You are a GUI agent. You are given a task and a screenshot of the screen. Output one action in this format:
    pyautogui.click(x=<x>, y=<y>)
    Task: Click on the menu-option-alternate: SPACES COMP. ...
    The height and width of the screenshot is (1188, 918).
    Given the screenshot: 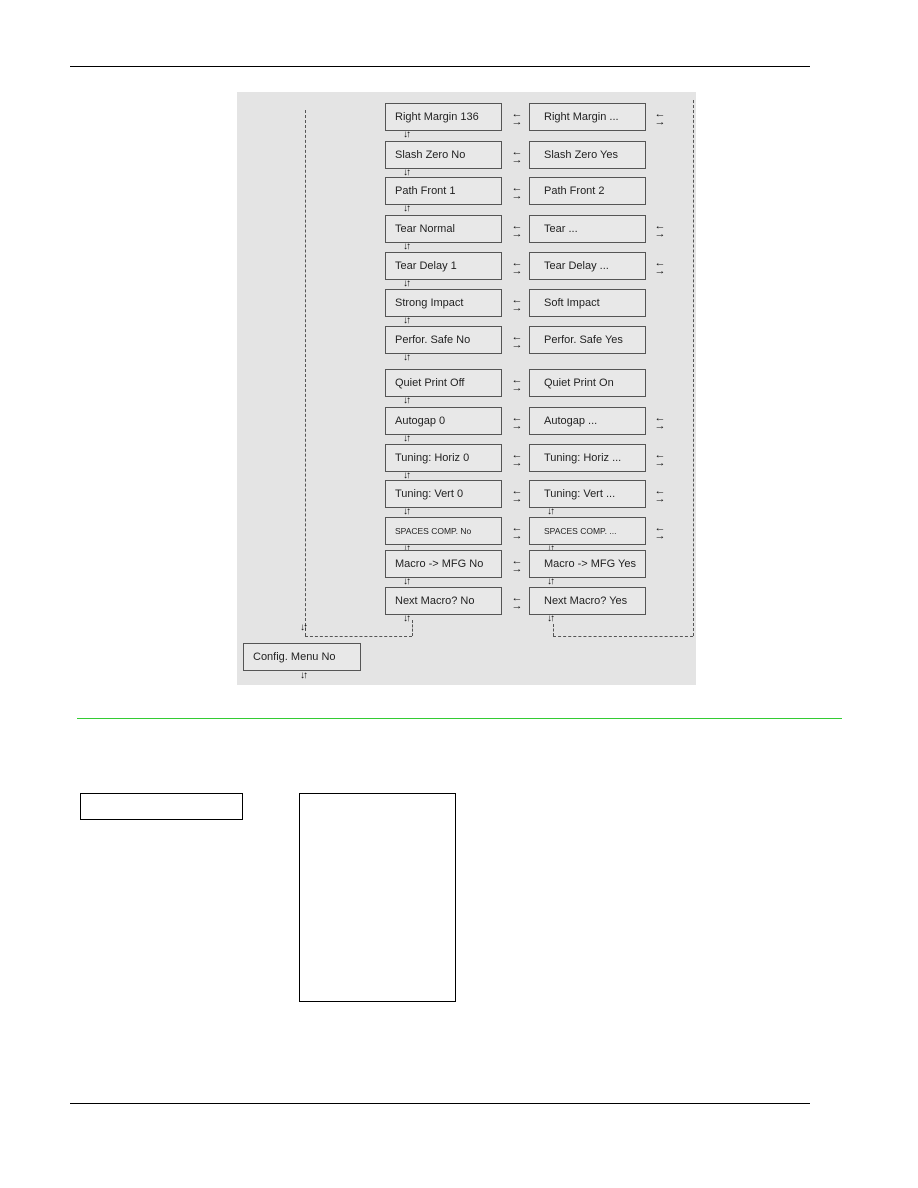 What is the action you would take?
    pyautogui.click(x=587, y=531)
    